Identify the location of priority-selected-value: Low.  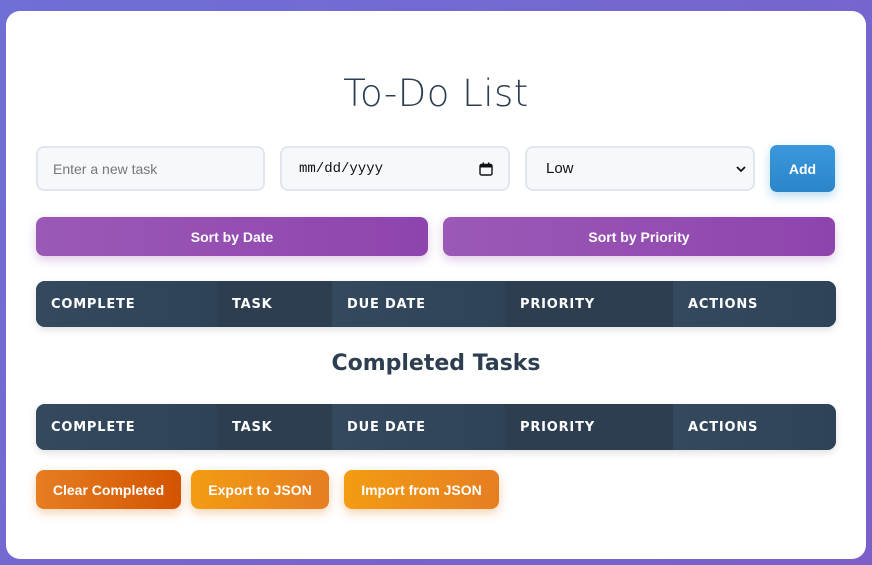
(560, 168).